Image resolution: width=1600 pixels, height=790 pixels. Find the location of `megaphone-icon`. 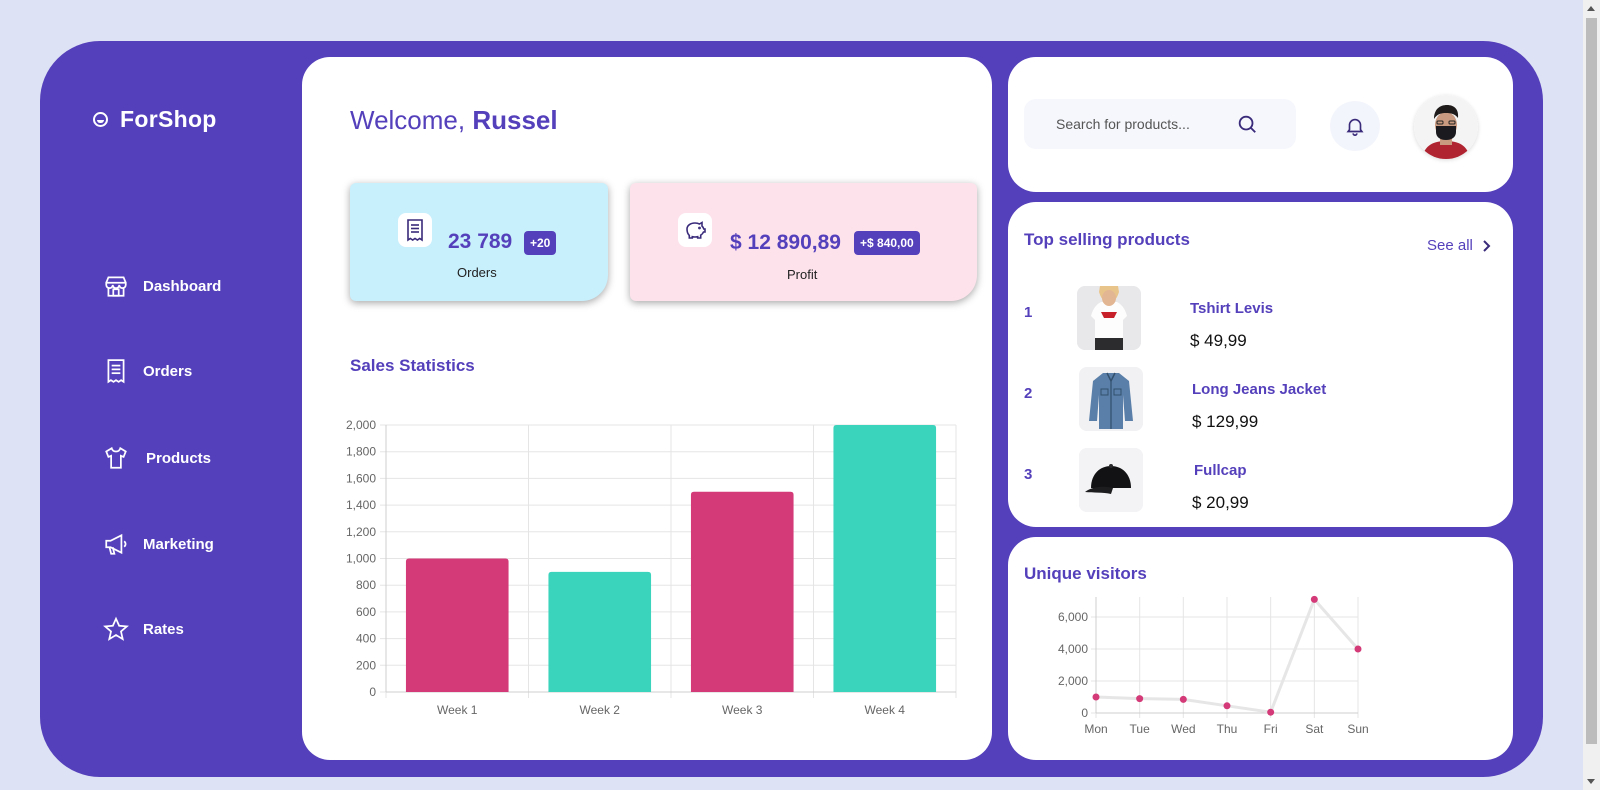

megaphone-icon is located at coordinates (116, 544).